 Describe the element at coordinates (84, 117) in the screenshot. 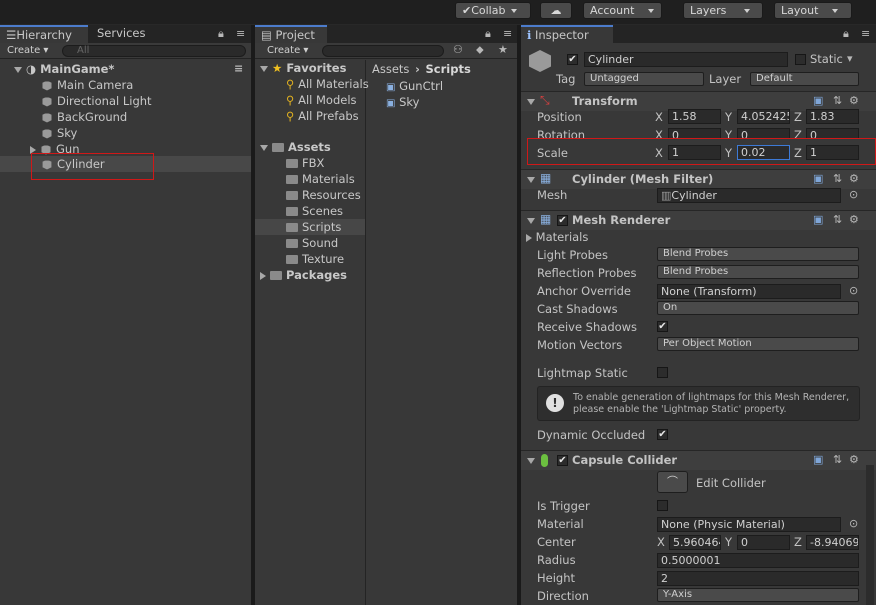

I see `list-item: BackGround` at that location.